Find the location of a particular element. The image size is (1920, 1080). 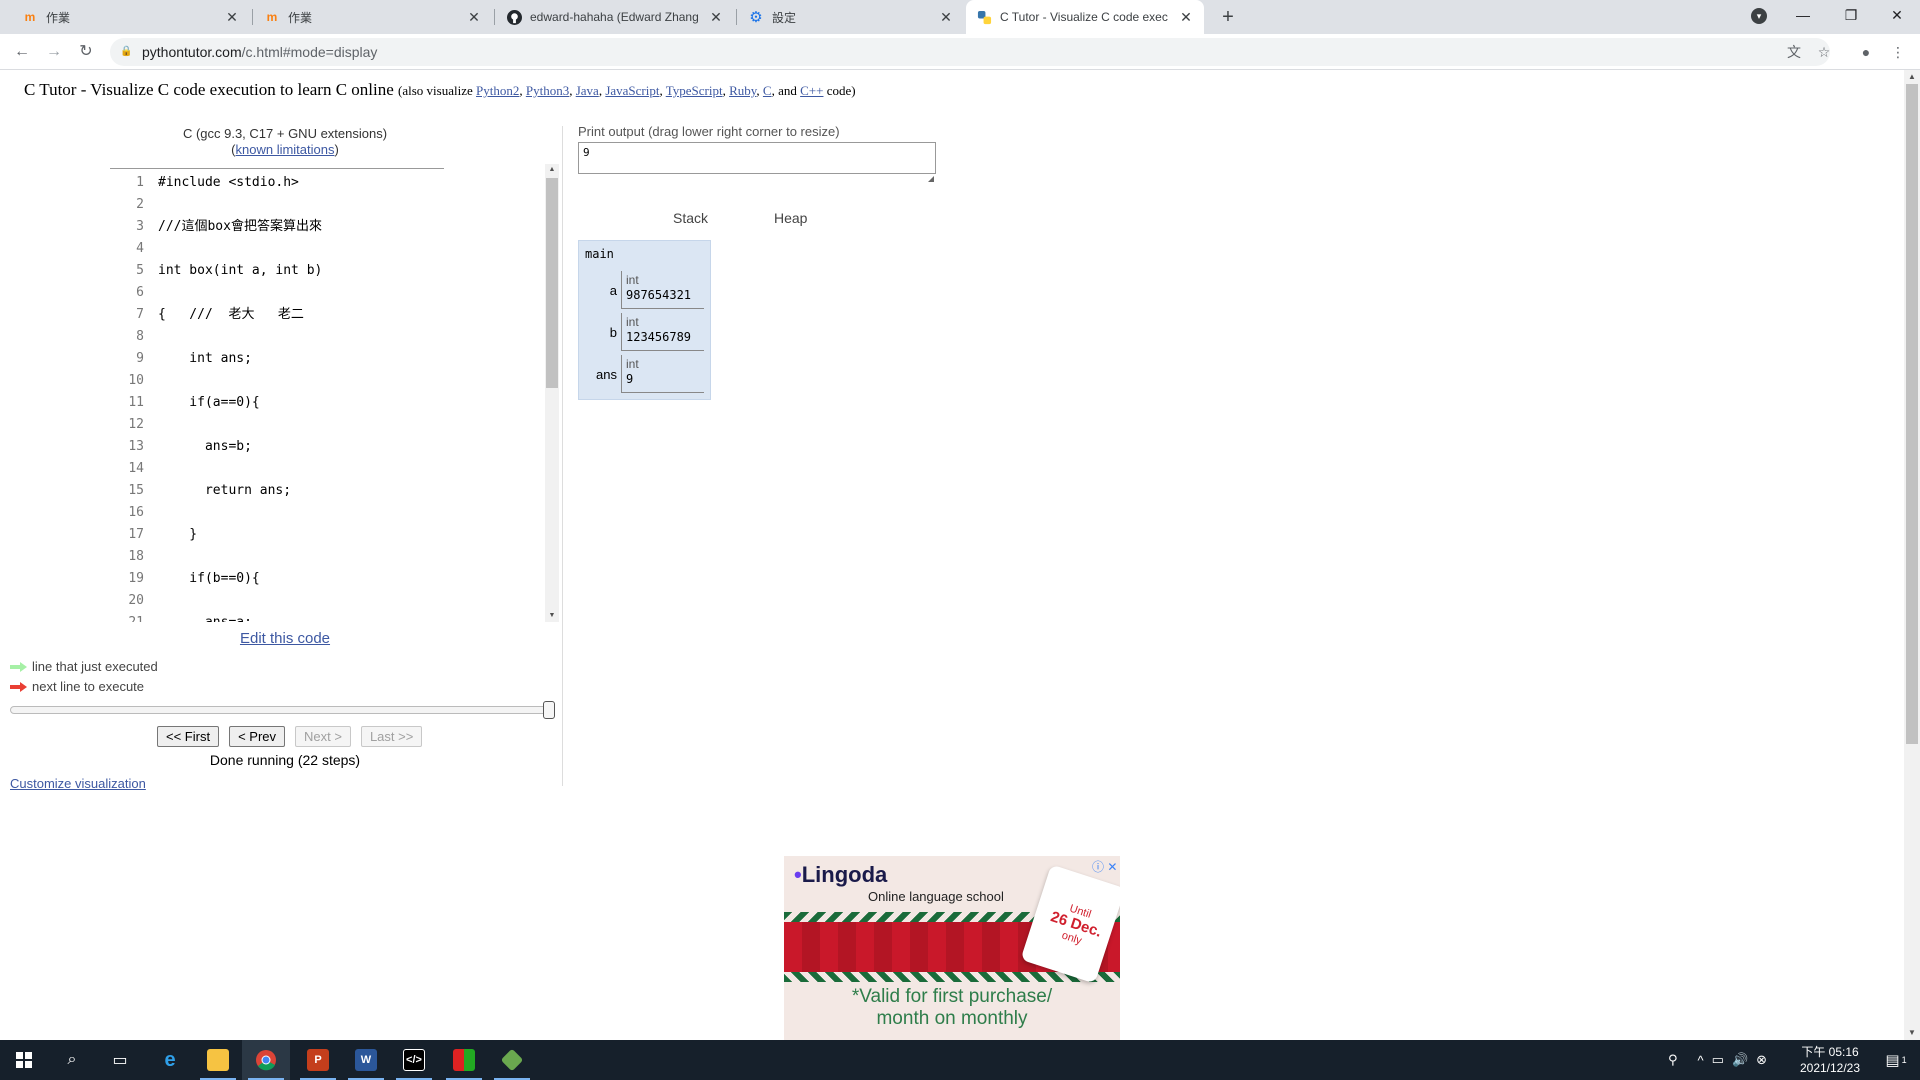

step-slider-handle is located at coordinates (549, 710).